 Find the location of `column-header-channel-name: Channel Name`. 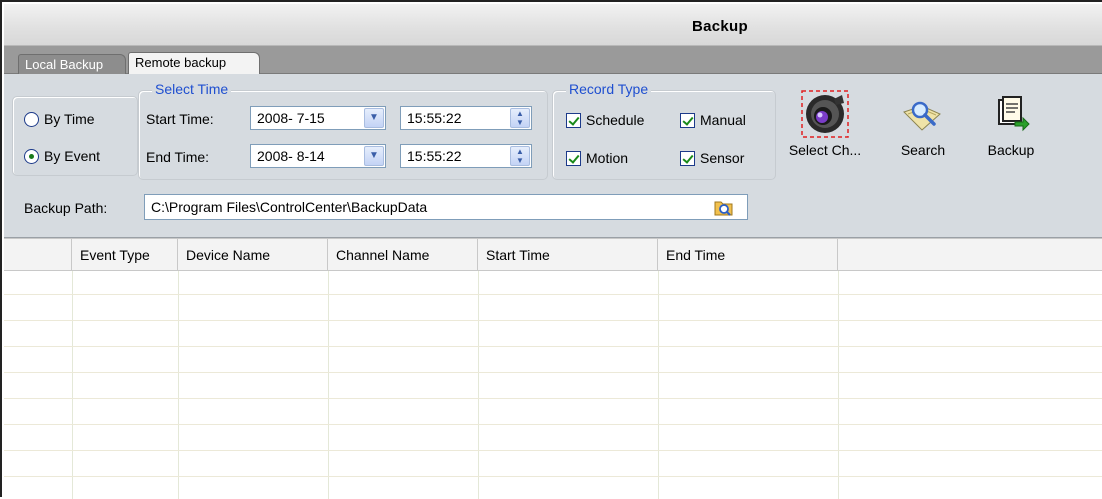

column-header-channel-name: Channel Name is located at coordinates (403, 255).